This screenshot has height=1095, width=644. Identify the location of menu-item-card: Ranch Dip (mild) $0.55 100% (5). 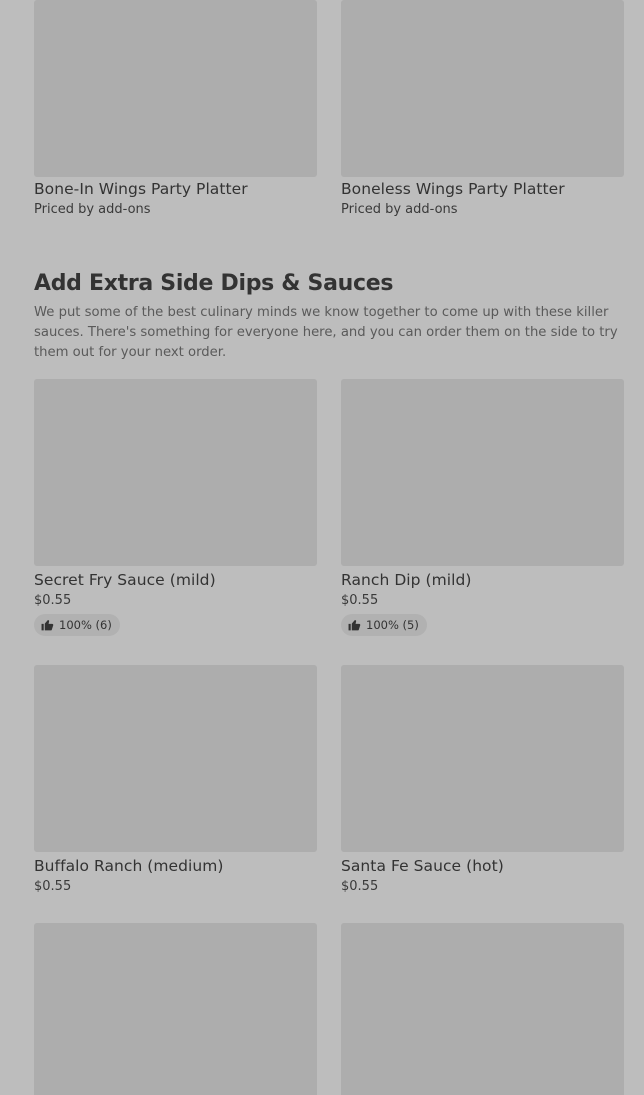
(482, 507).